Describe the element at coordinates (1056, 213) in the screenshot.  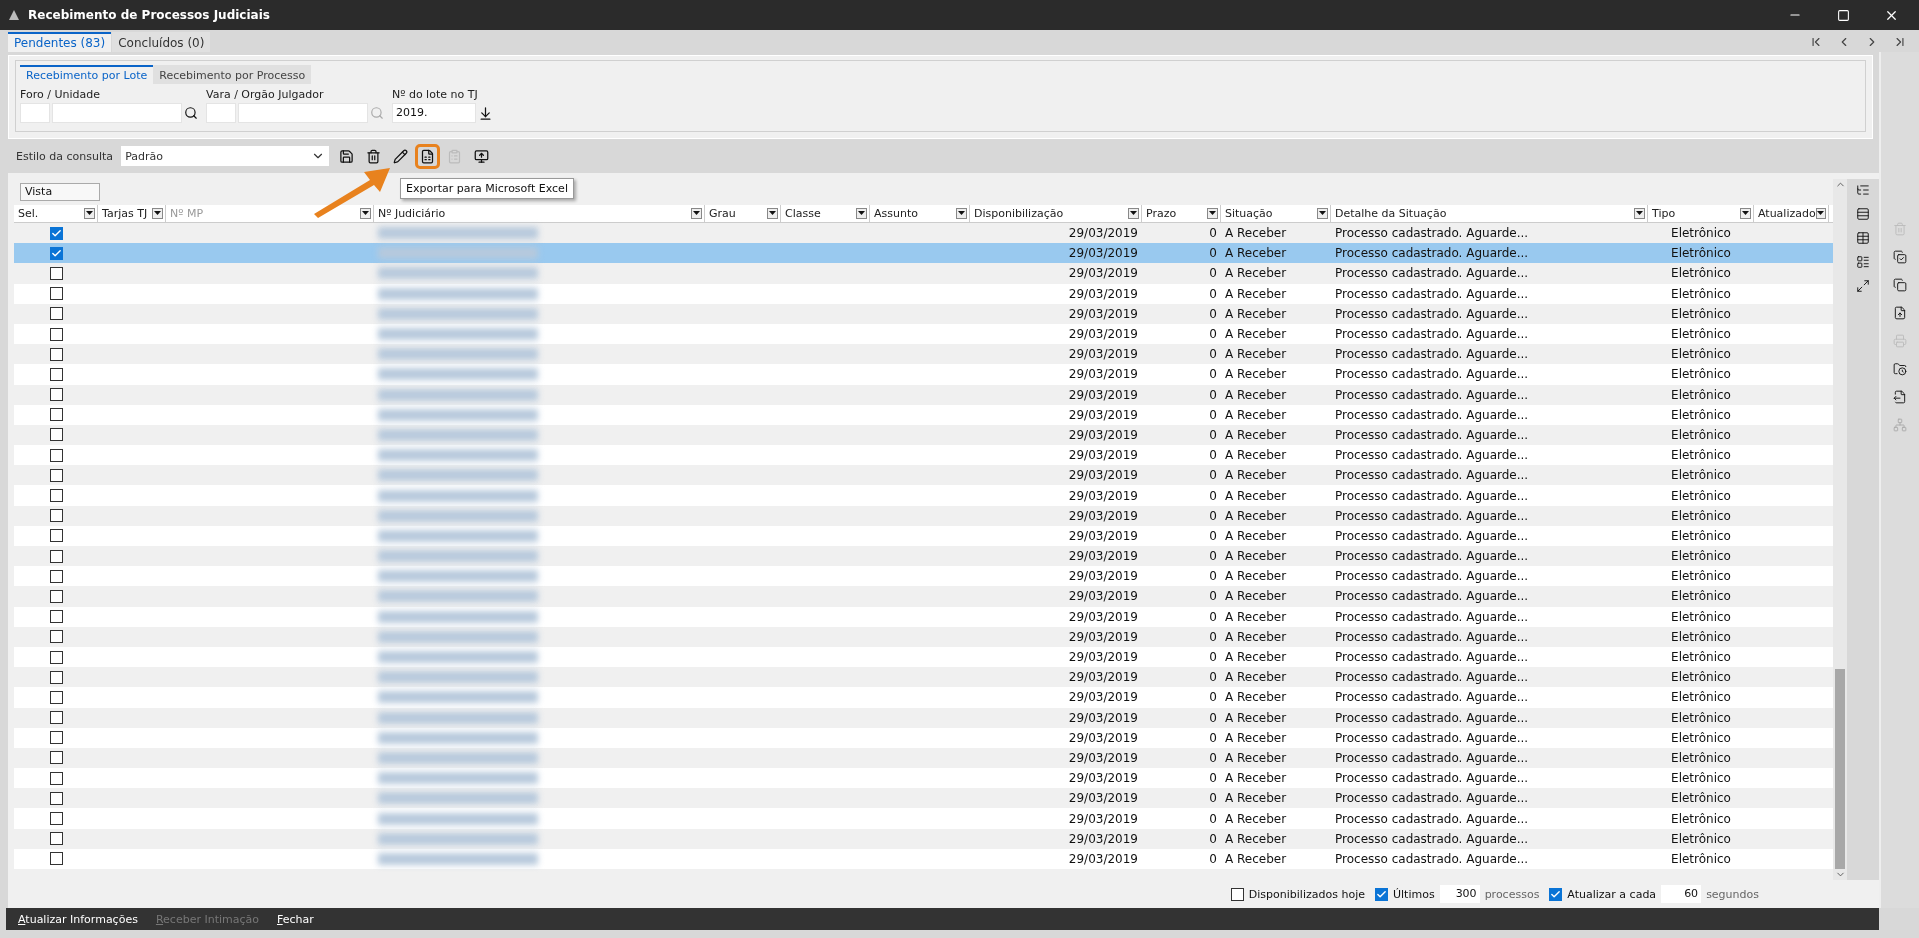
I see `column-header: Disponibilização` at that location.